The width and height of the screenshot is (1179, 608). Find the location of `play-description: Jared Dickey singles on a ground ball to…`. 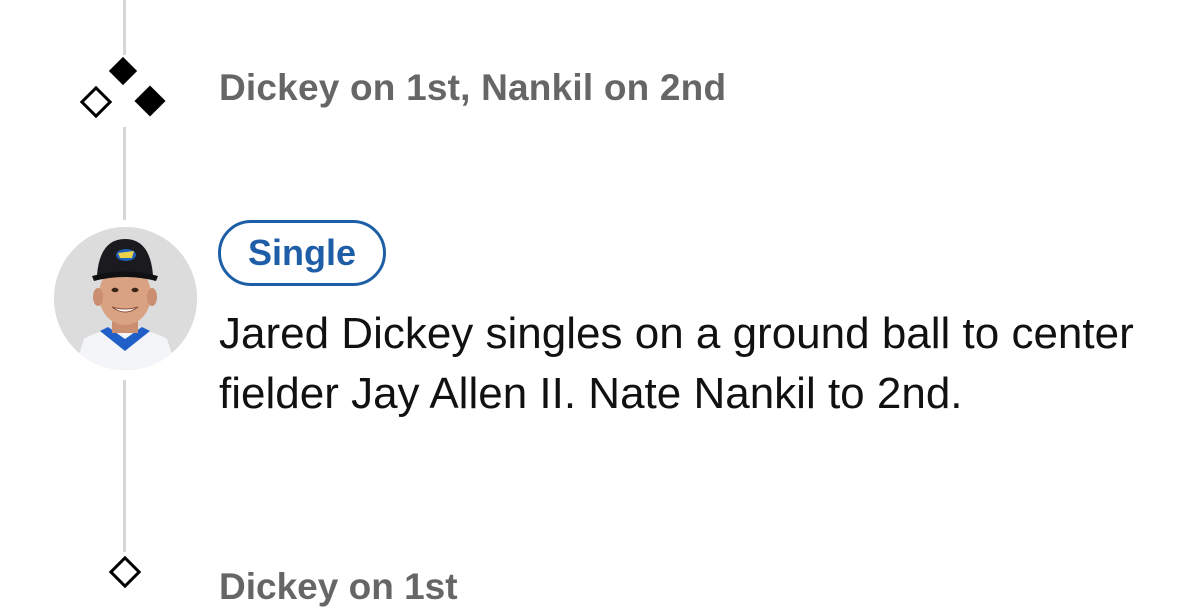

play-description: Jared Dickey singles on a ground ball to… is located at coordinates (676, 363).